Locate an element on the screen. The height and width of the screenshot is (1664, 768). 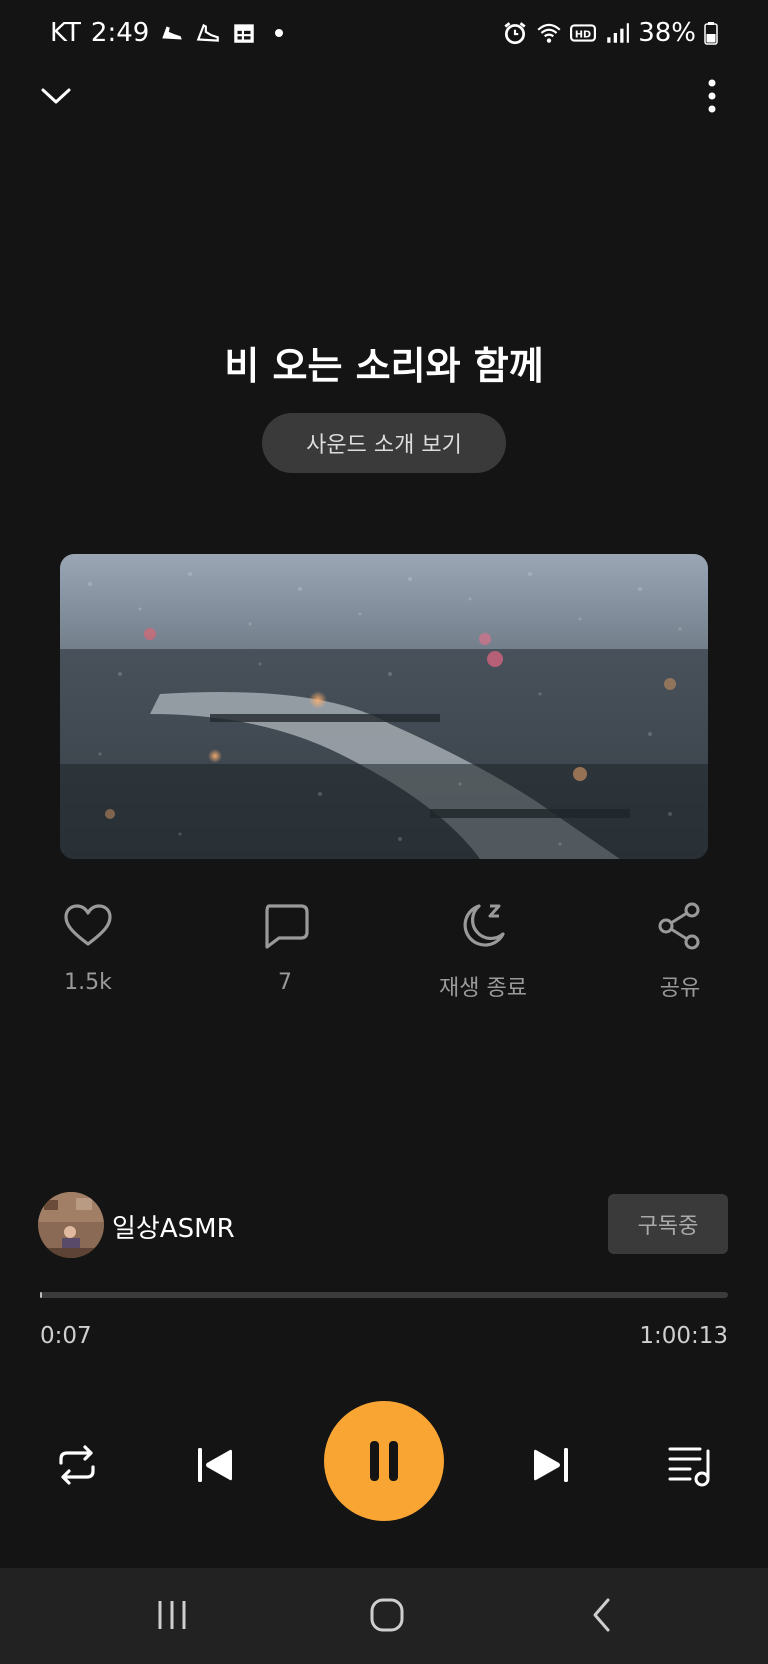
like-action: 1.5k is located at coordinates (88, 947).